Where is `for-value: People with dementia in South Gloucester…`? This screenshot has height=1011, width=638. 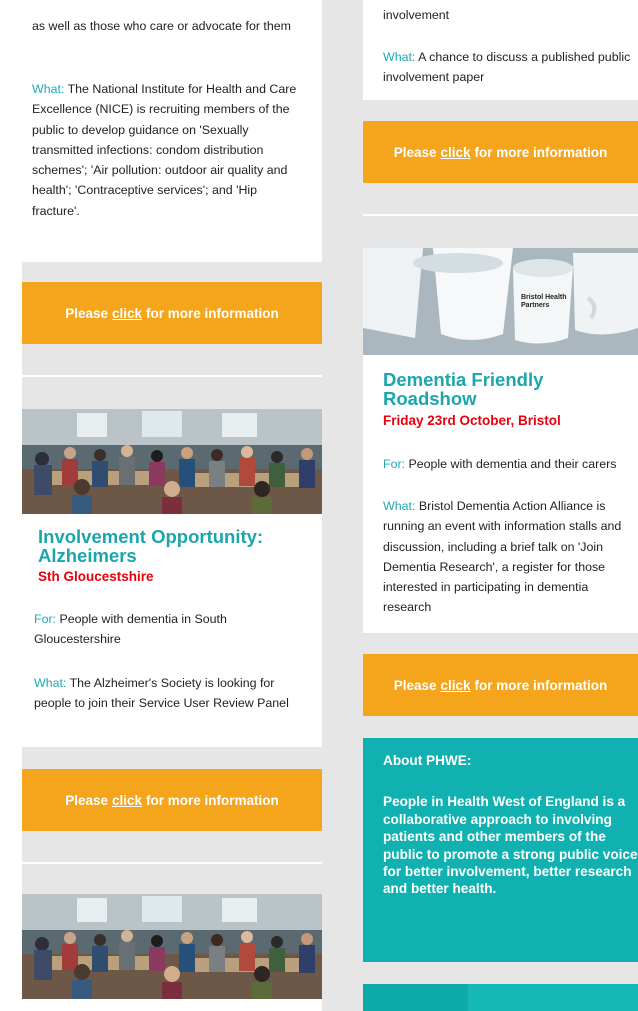 for-value: People with dementia in South Gloucester… is located at coordinates (130, 629).